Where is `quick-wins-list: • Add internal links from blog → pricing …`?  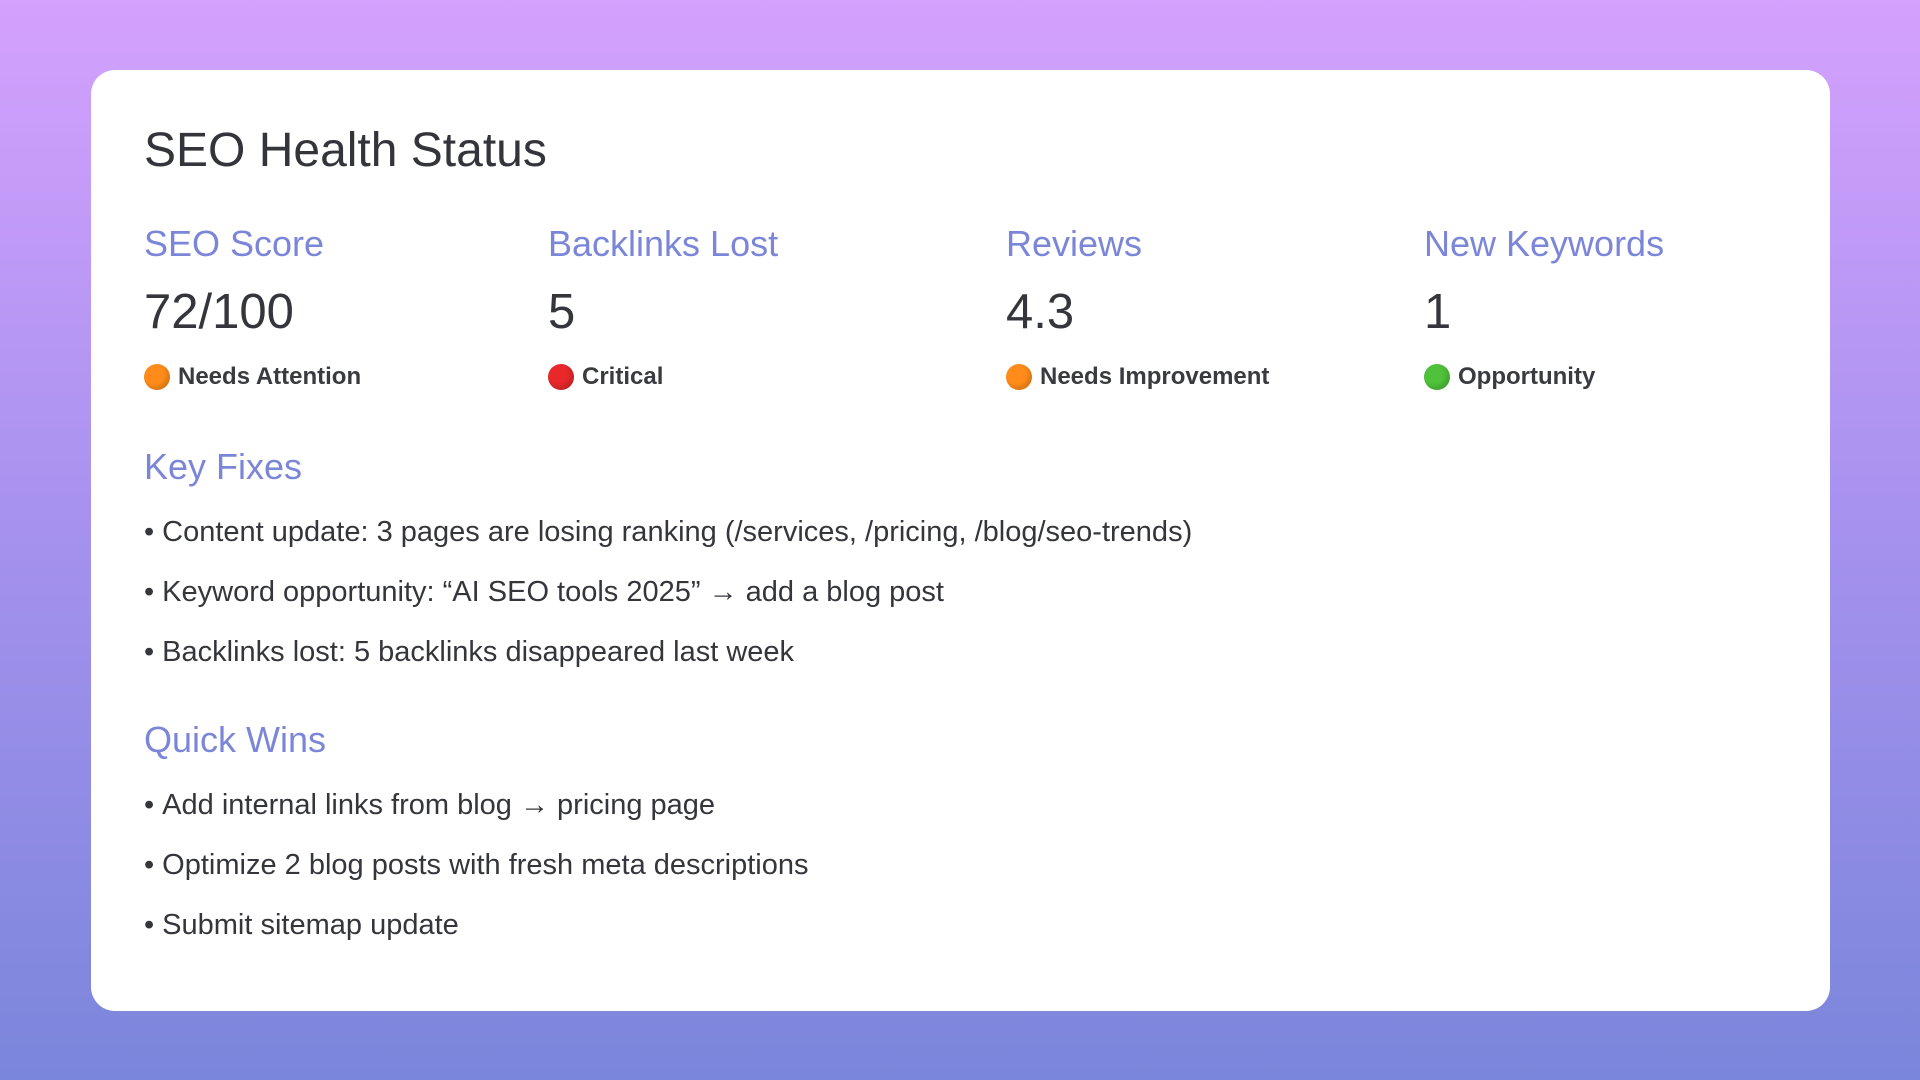 quick-wins-list: • Add internal links from blog → pricing … is located at coordinates (476, 881).